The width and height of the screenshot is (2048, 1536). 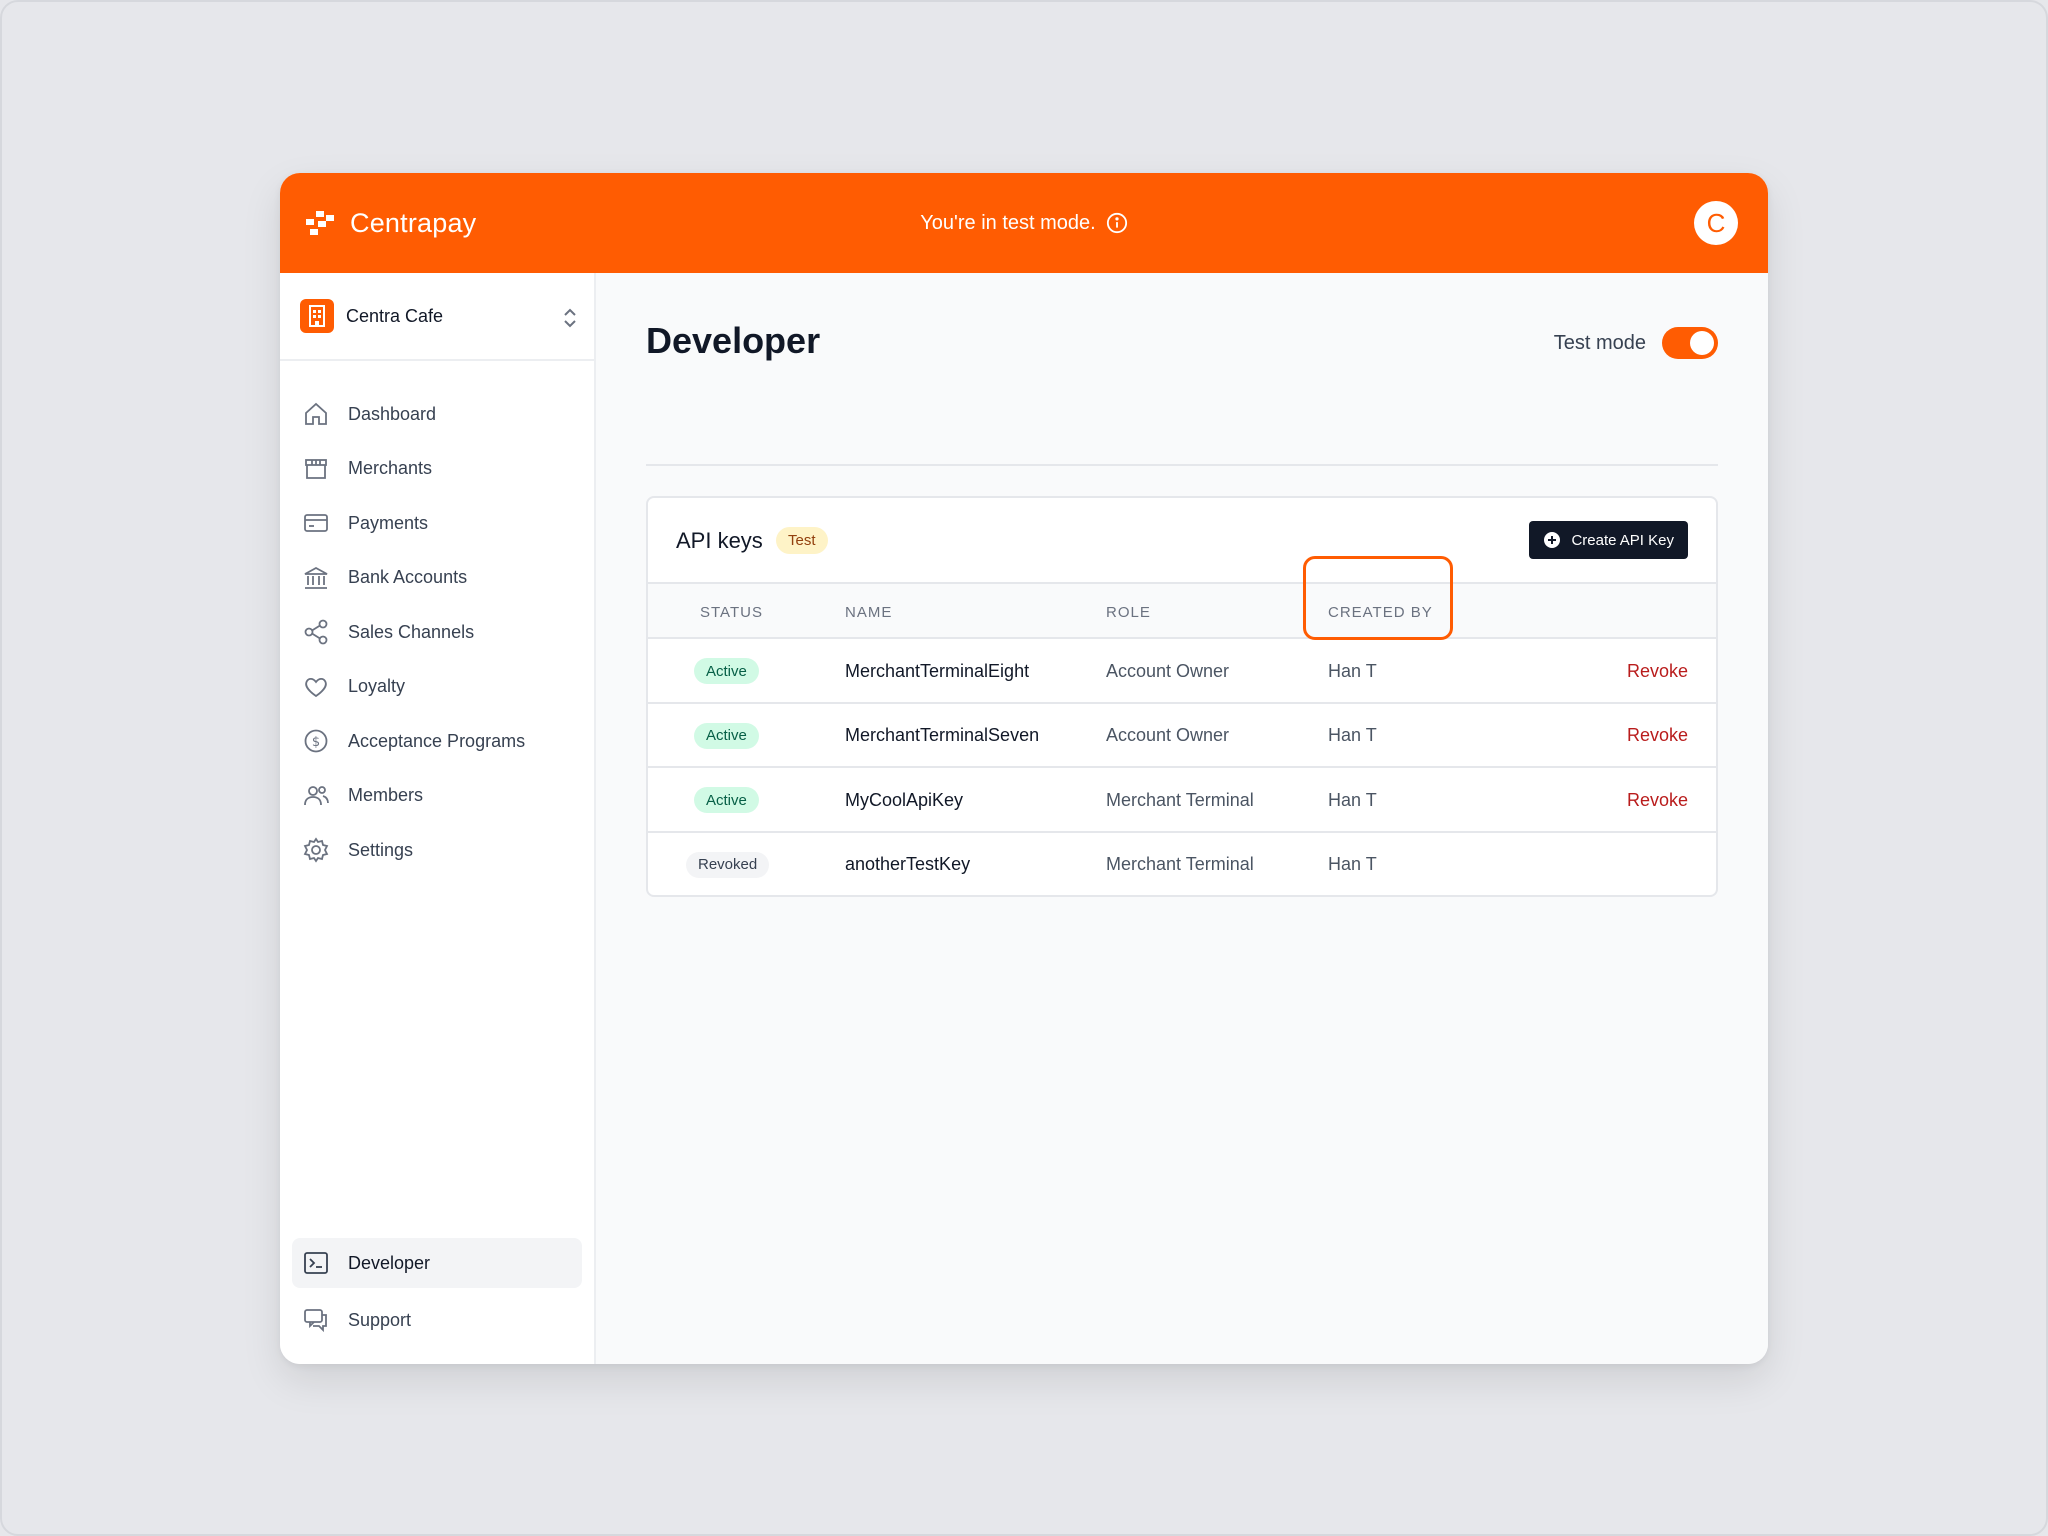 I want to click on test-tag: Test, so click(x=802, y=540).